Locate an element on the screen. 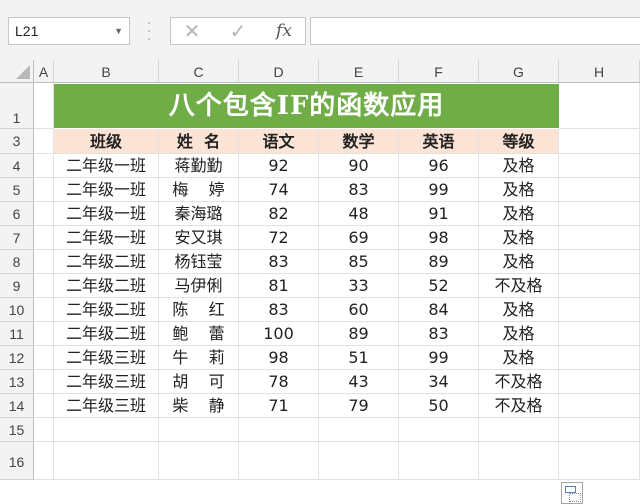 The image size is (640, 504). cell-e16 is located at coordinates (359, 461).